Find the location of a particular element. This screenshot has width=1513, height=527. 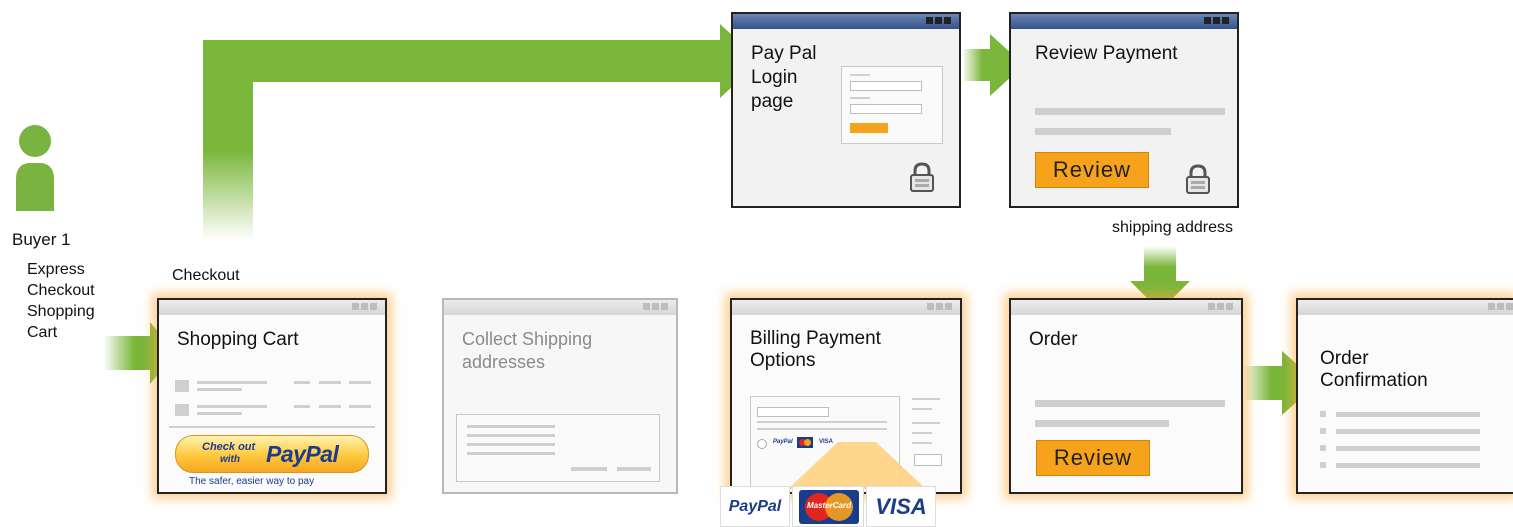

mastercard-logo: MasterCard is located at coordinates (828, 506).